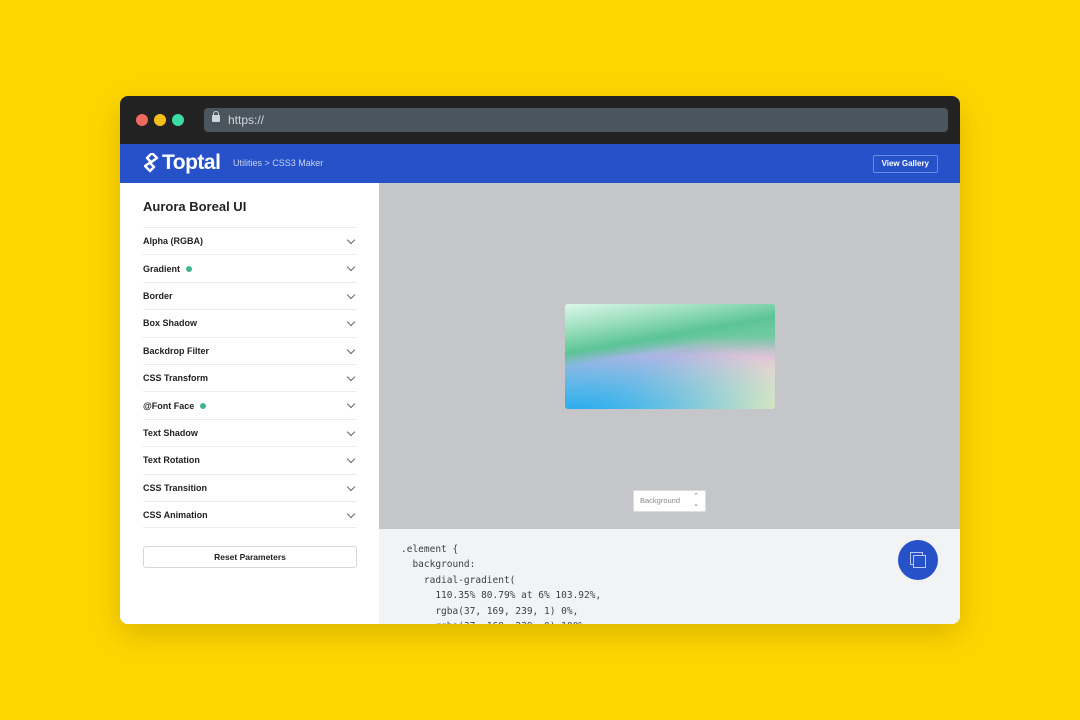  What do you see at coordinates (250, 322) in the screenshot?
I see `sidebar-item-box-shadow: Box Shadow` at bounding box center [250, 322].